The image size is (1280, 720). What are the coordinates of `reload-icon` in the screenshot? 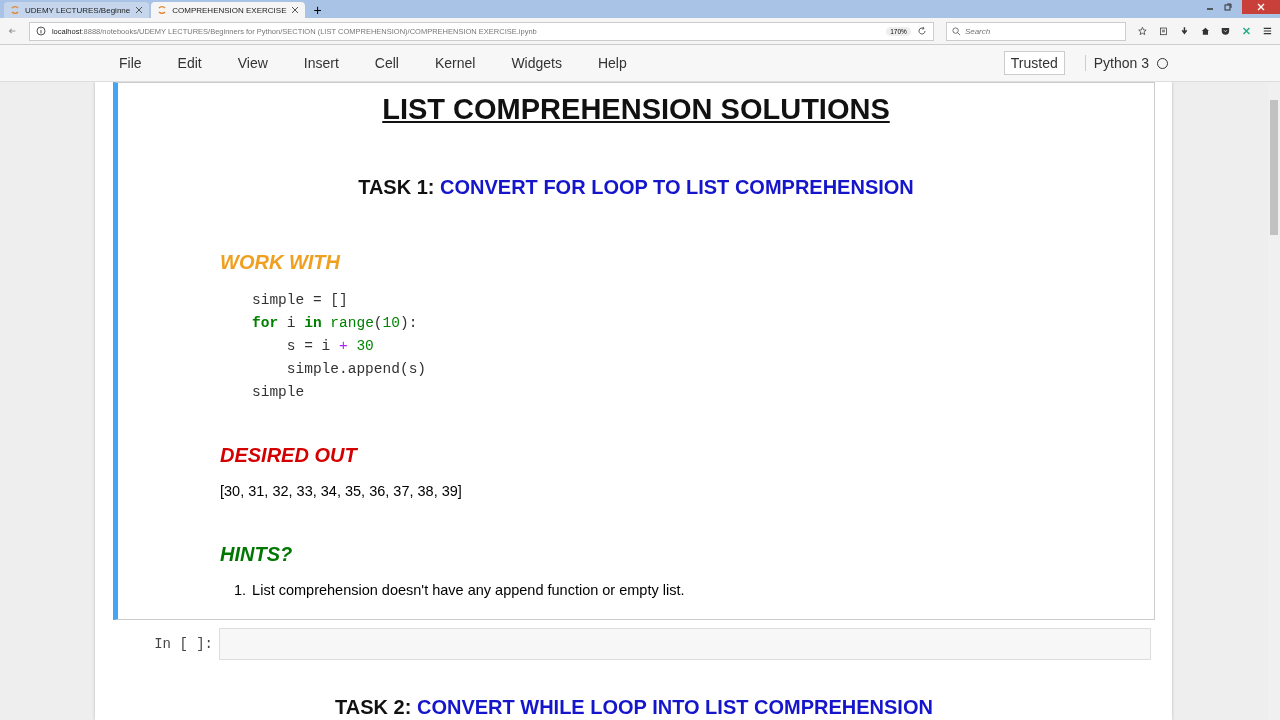 It's located at (921, 31).